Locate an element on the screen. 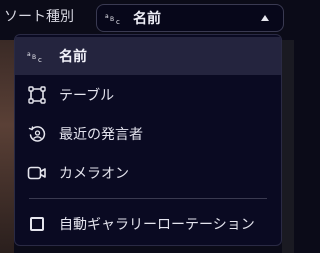 Image resolution: width=320 pixels, height=253 pixels. table-layout-icon is located at coordinates (37, 95).